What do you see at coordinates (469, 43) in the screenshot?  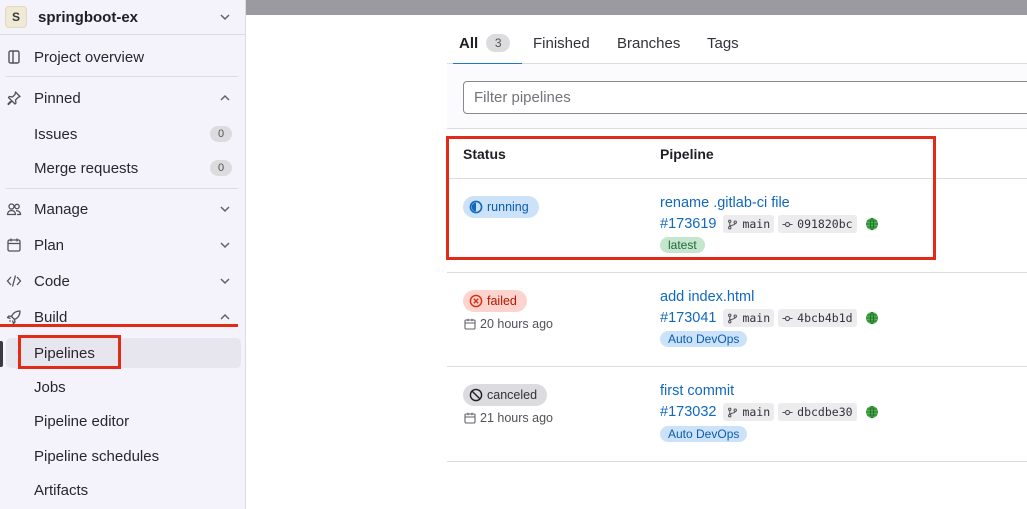 I see `tab-label: All` at bounding box center [469, 43].